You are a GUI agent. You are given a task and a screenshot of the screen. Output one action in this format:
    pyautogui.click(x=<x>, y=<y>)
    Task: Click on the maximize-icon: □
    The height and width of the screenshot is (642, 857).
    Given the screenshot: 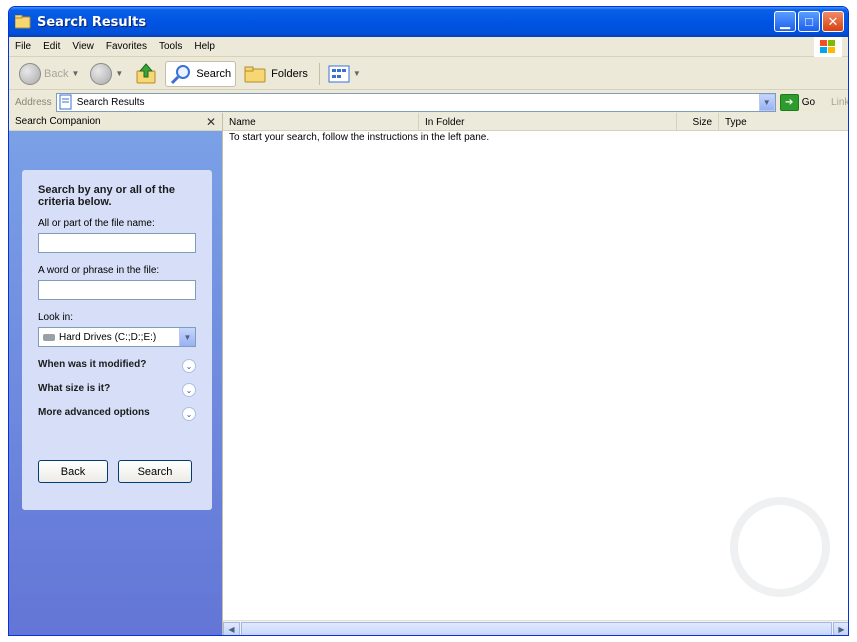 What is the action you would take?
    pyautogui.click(x=809, y=21)
    